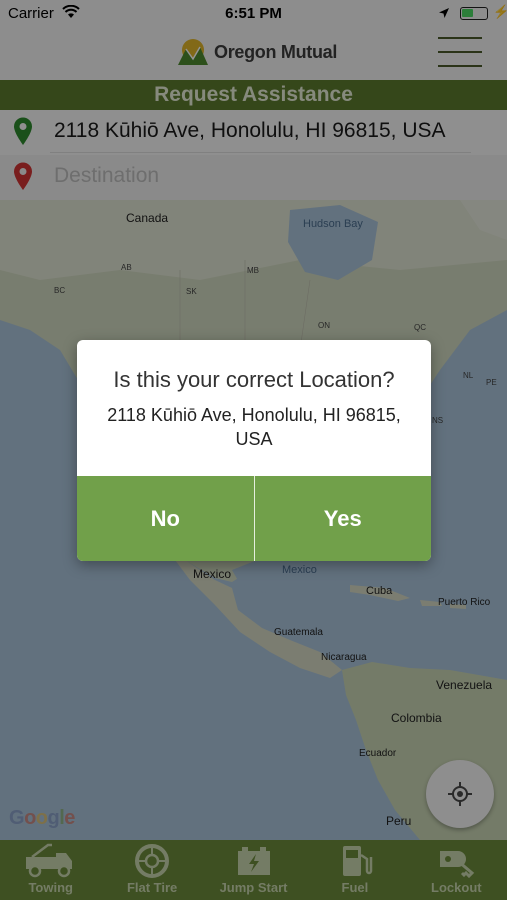  I want to click on tab-label: Flat Tire, so click(152, 887).